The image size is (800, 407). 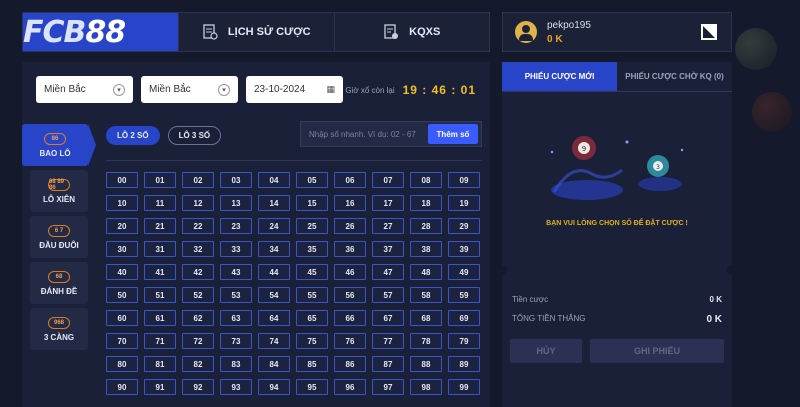 What do you see at coordinates (198, 387) in the screenshot?
I see `number-cell: 92` at bounding box center [198, 387].